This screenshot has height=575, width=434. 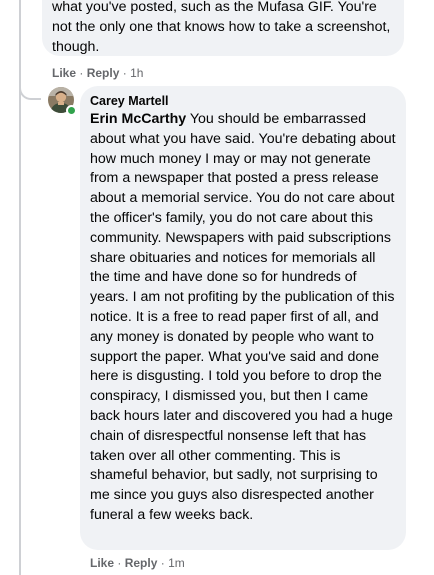 What do you see at coordinates (138, 119) in the screenshot?
I see `mention-link: Erin McCarthy` at bounding box center [138, 119].